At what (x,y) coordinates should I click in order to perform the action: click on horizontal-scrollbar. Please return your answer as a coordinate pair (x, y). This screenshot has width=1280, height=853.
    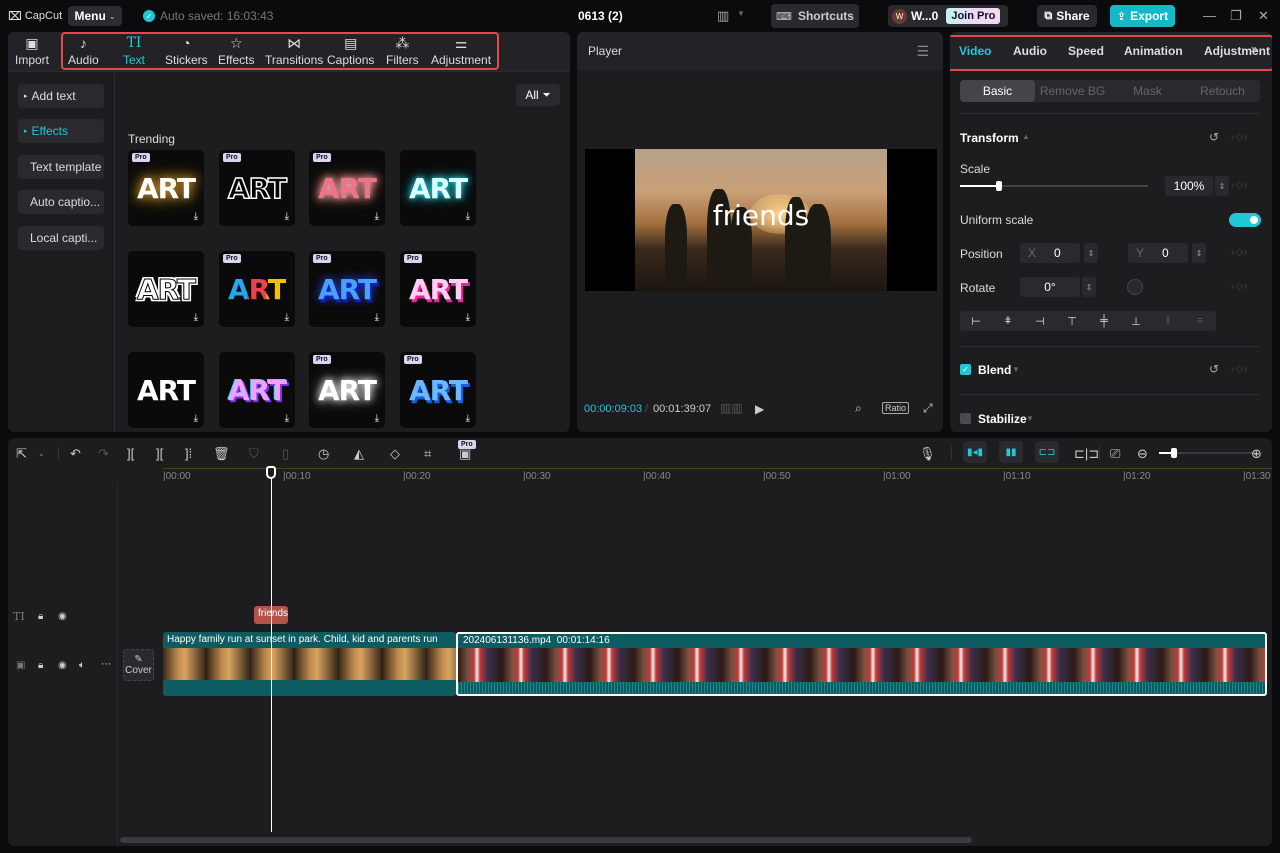
    Looking at the image, I should click on (546, 840).